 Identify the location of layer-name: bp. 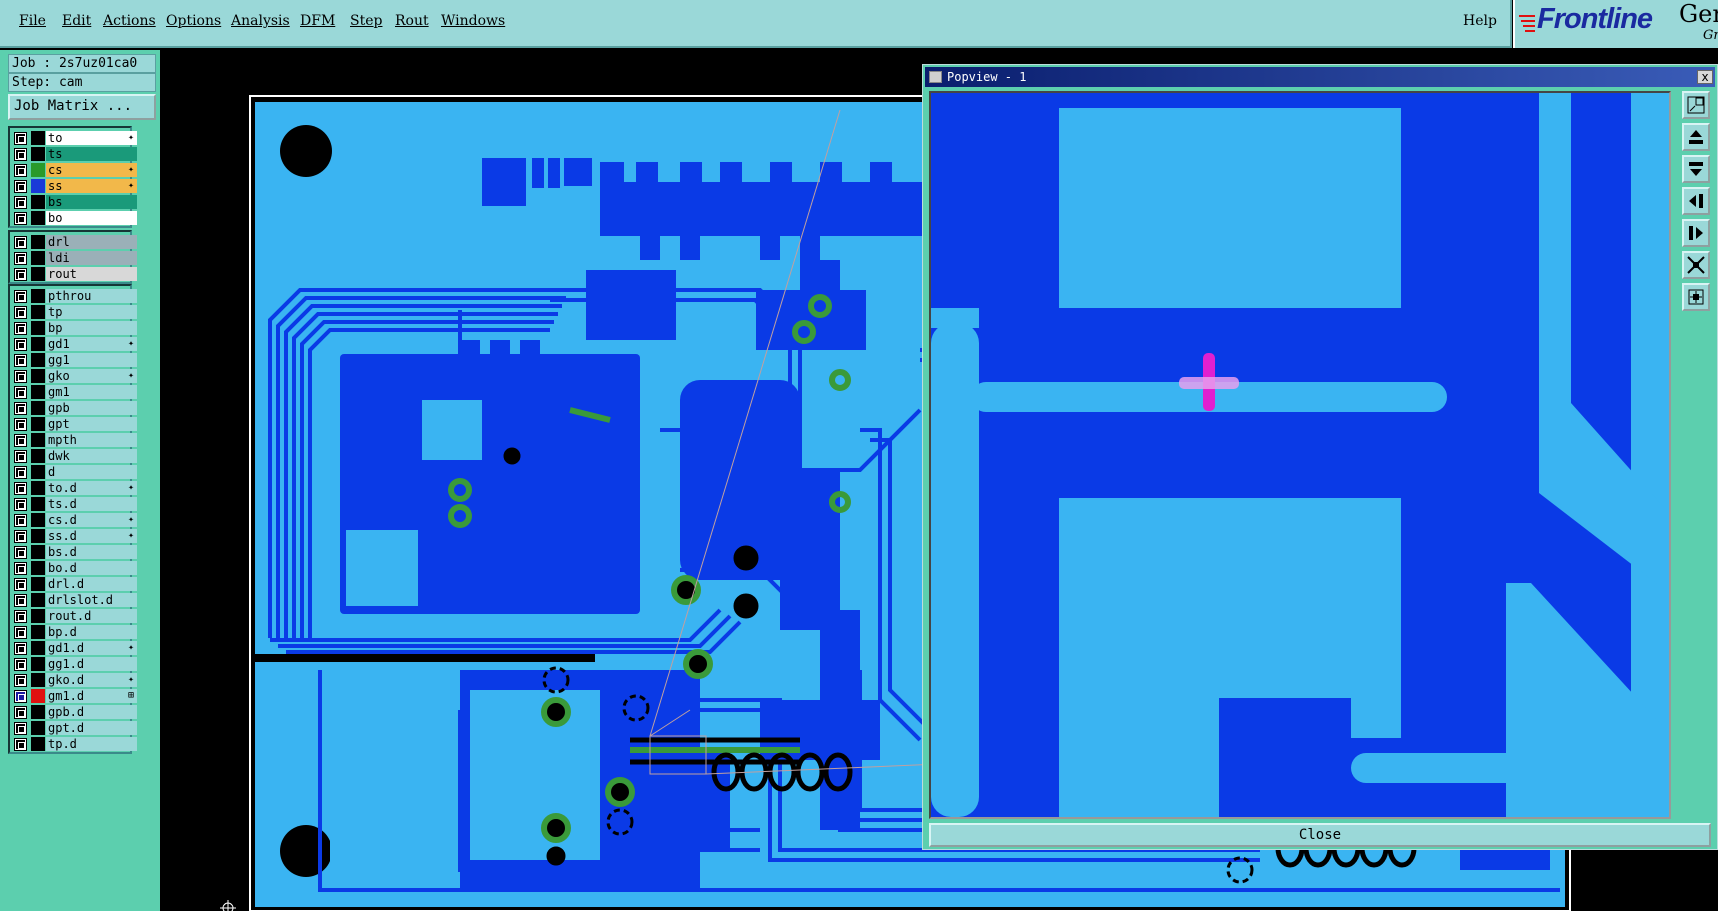
(91, 328).